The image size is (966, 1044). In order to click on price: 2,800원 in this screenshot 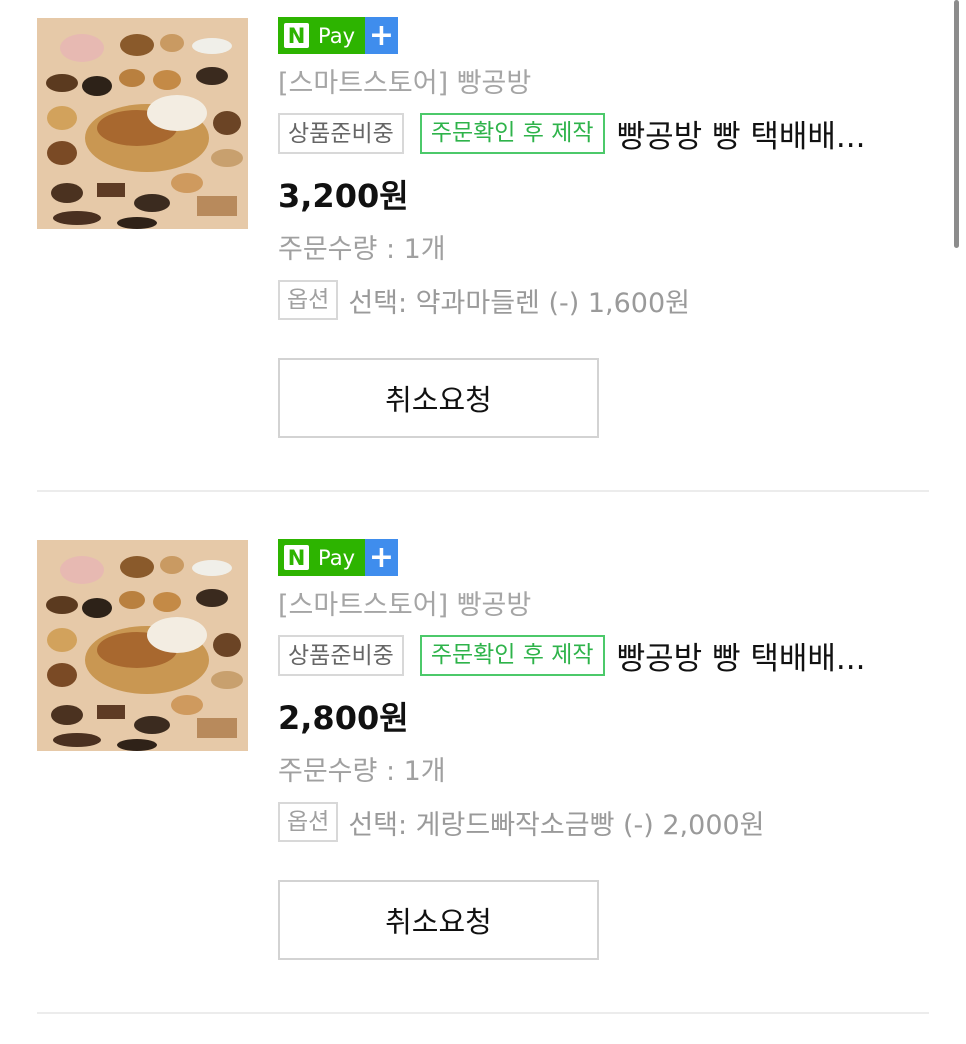, I will do `click(343, 718)`.